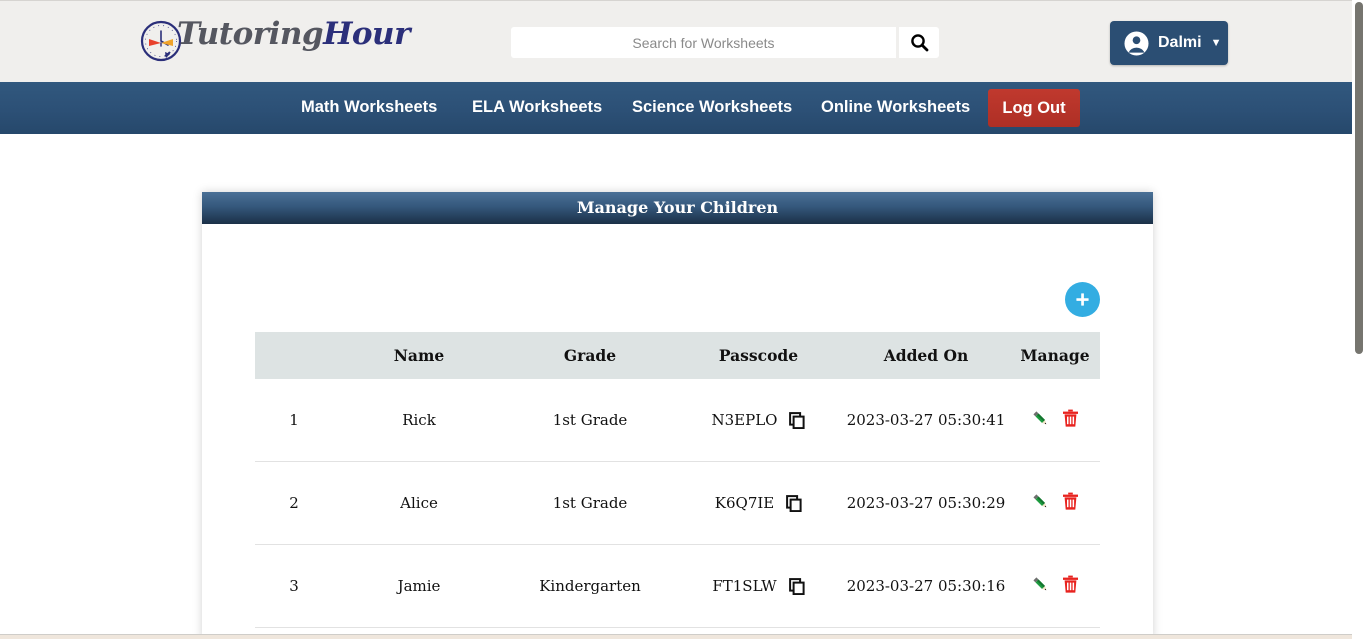  What do you see at coordinates (1216, 43) in the screenshot?
I see `chevron-down-icon: ▼` at bounding box center [1216, 43].